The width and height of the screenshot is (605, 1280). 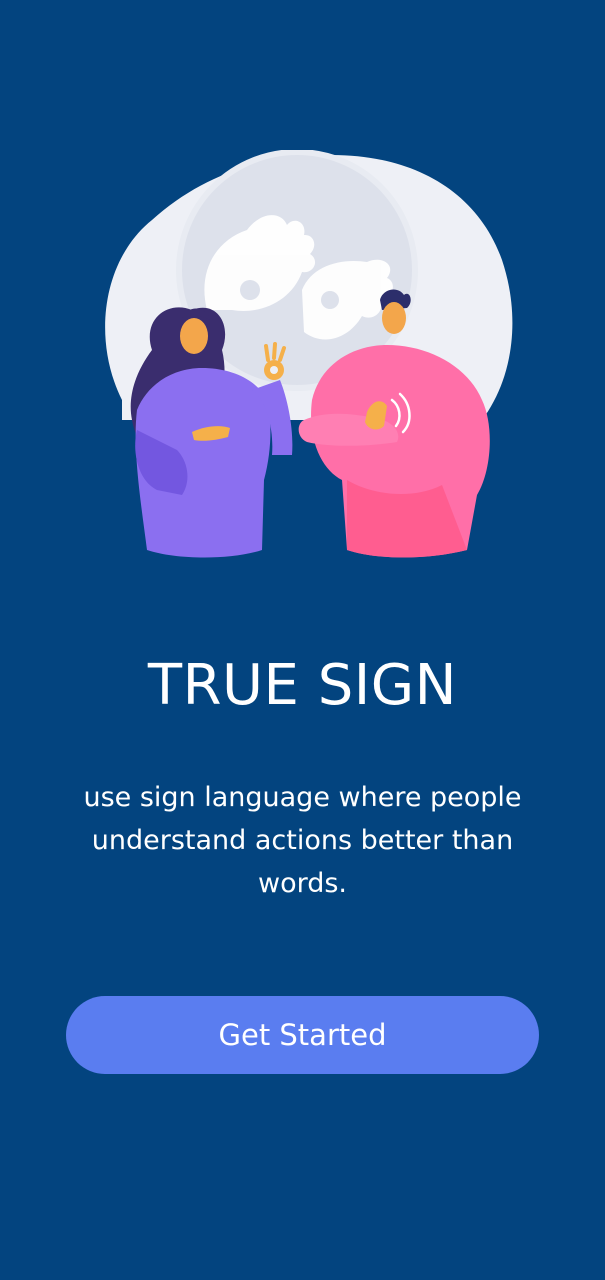 I want to click on app-title: TRUE SIGN, so click(x=302, y=685).